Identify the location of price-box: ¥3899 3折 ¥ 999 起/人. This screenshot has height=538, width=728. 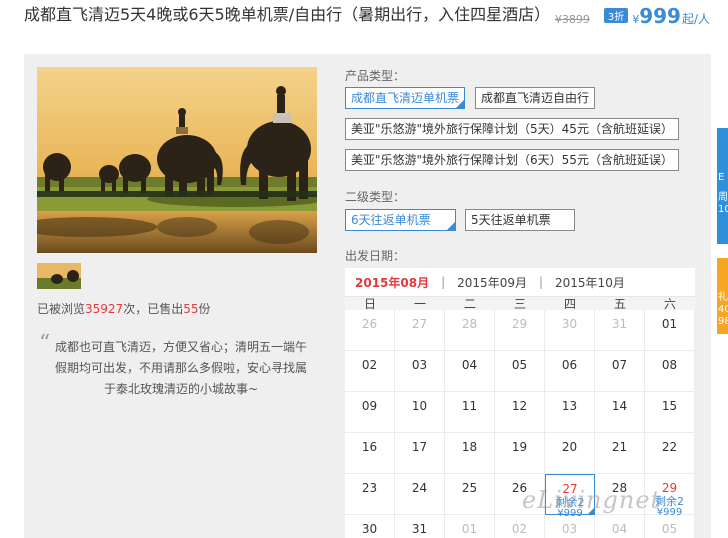
(632, 16).